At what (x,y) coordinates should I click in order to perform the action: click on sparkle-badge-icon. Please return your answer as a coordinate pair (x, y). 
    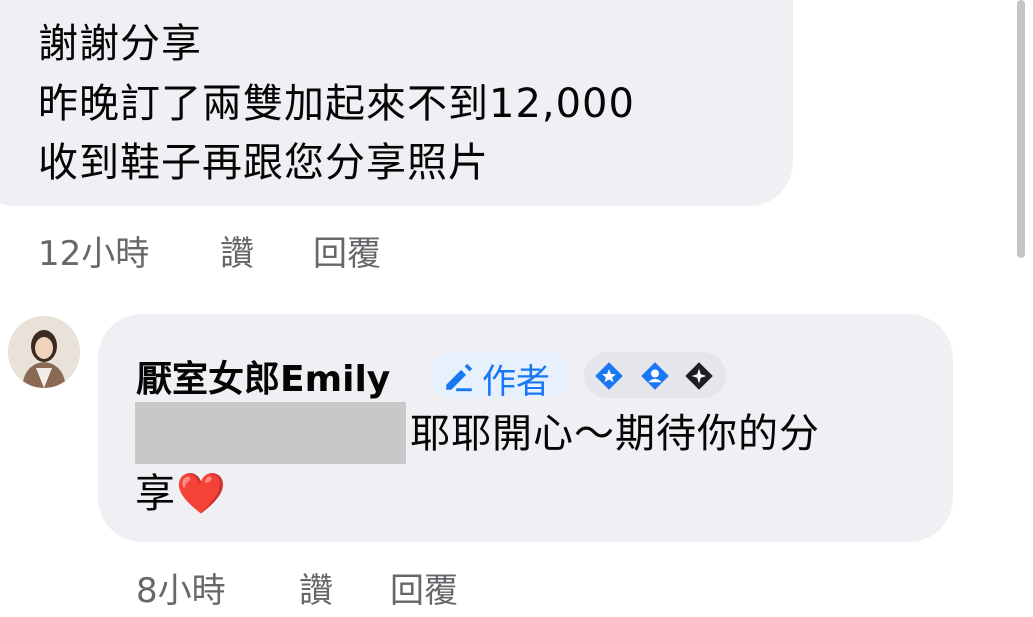
    Looking at the image, I should click on (699, 376).